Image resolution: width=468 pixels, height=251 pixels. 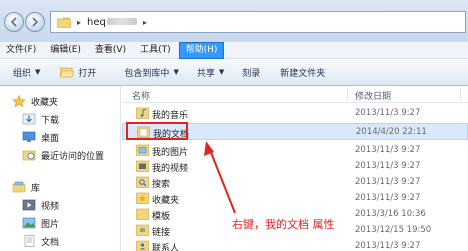 I want to click on forward-button, so click(x=35, y=22).